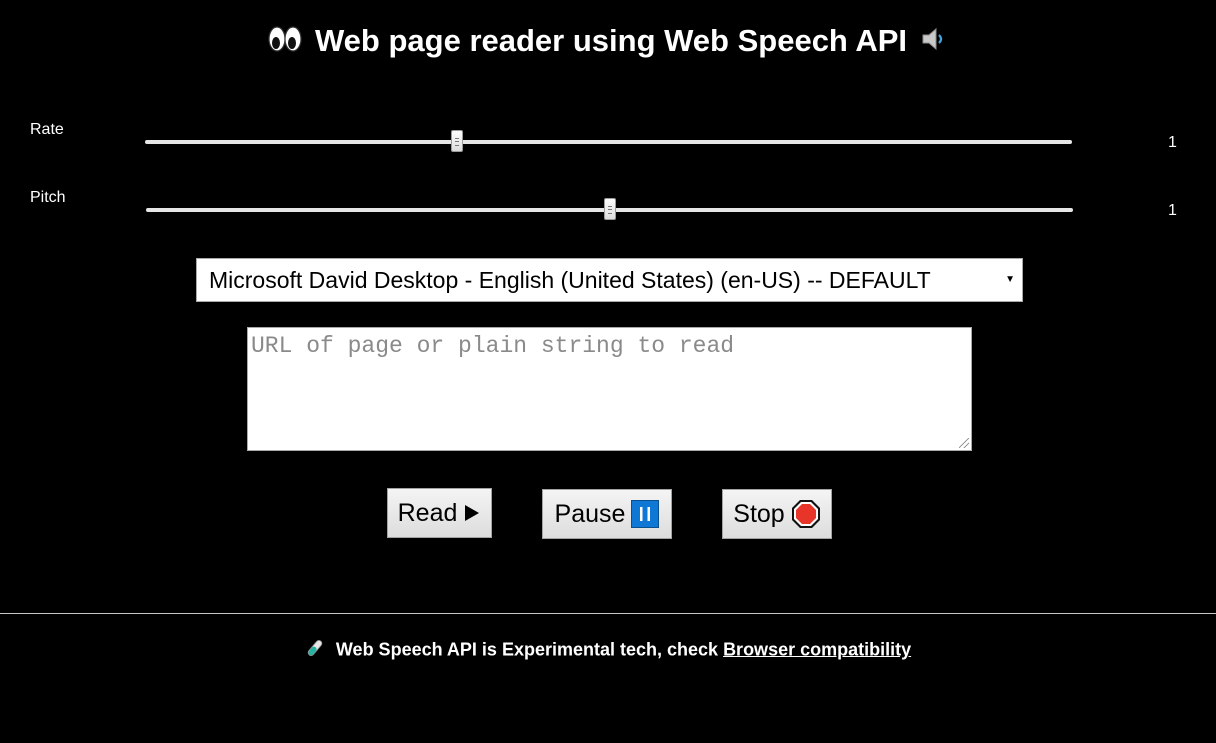 The width and height of the screenshot is (1216, 743). What do you see at coordinates (964, 443) in the screenshot?
I see `resize-grip-icon` at bounding box center [964, 443].